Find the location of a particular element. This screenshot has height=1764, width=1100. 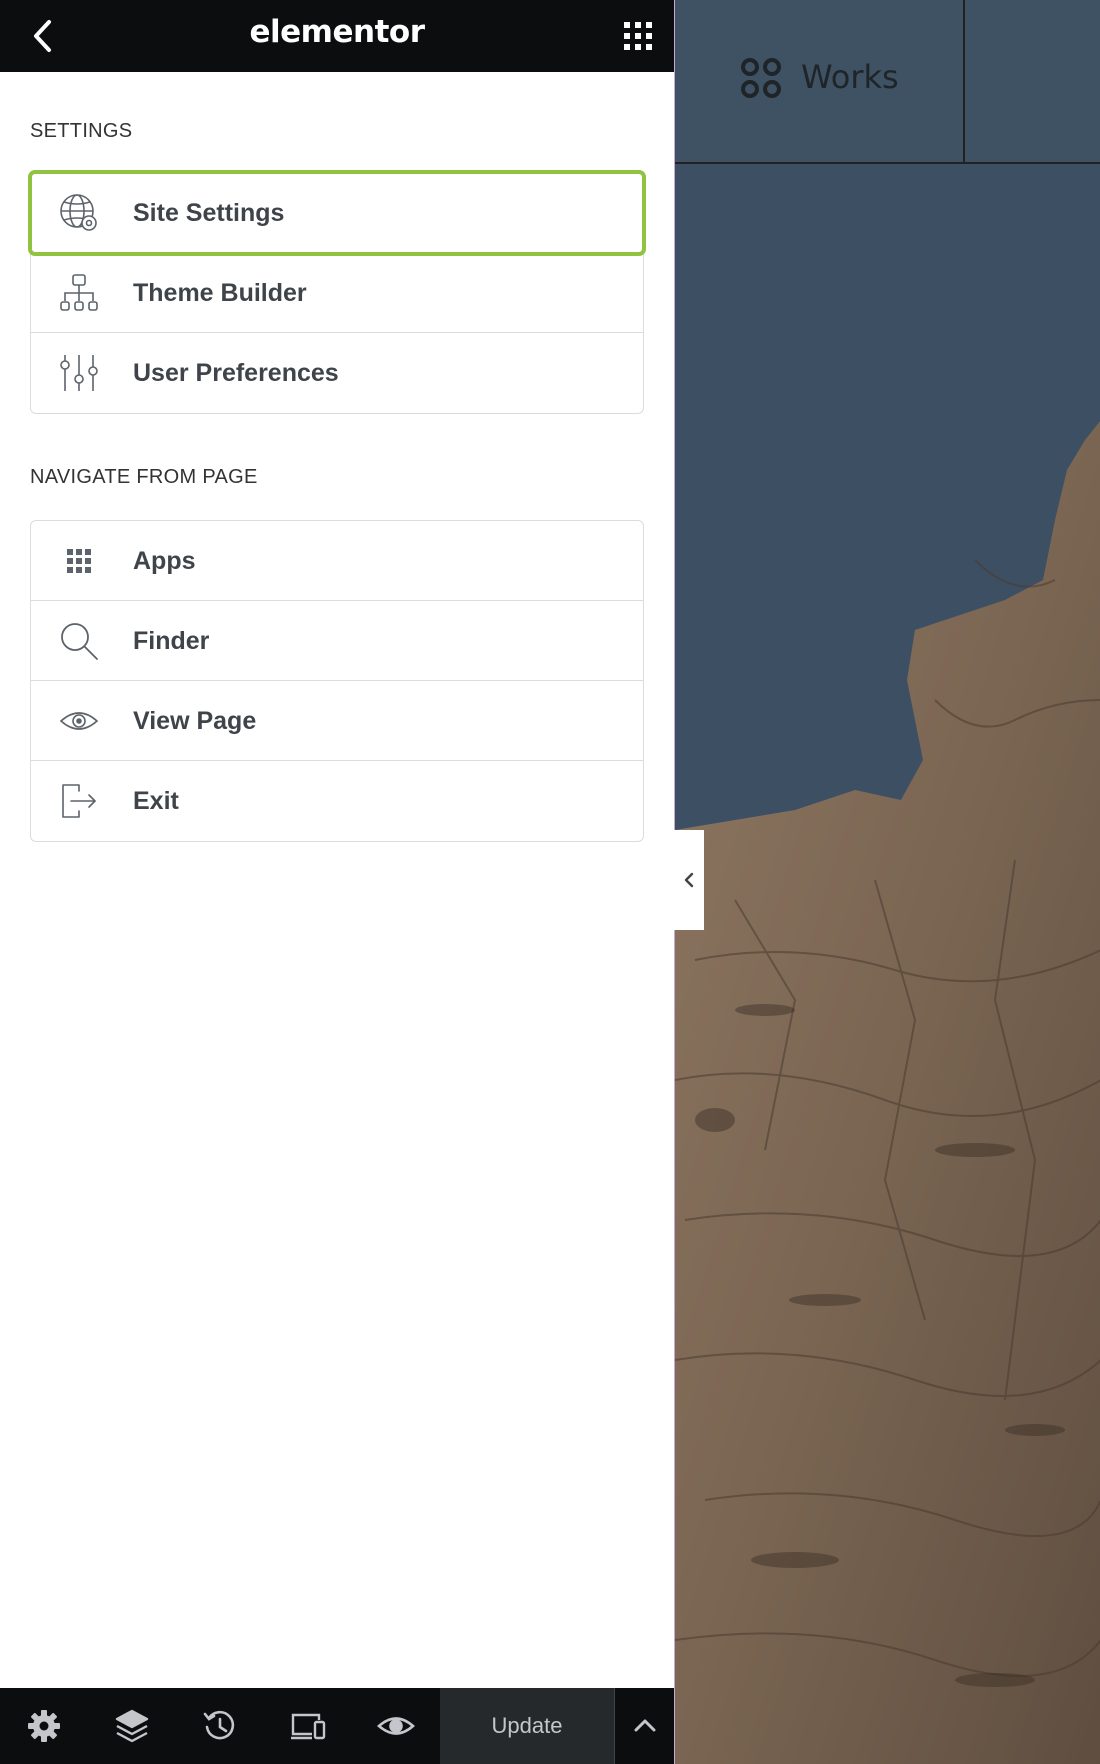

layers-icon is located at coordinates (132, 1726).